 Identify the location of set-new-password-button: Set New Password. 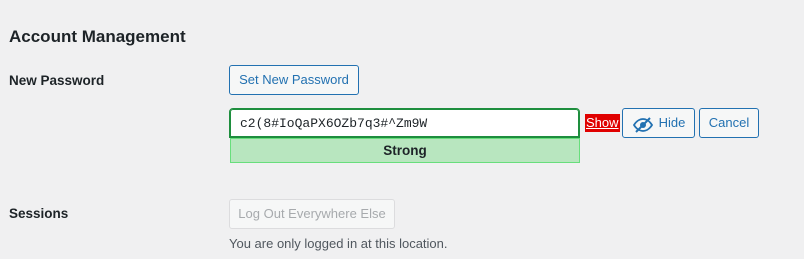
(294, 80).